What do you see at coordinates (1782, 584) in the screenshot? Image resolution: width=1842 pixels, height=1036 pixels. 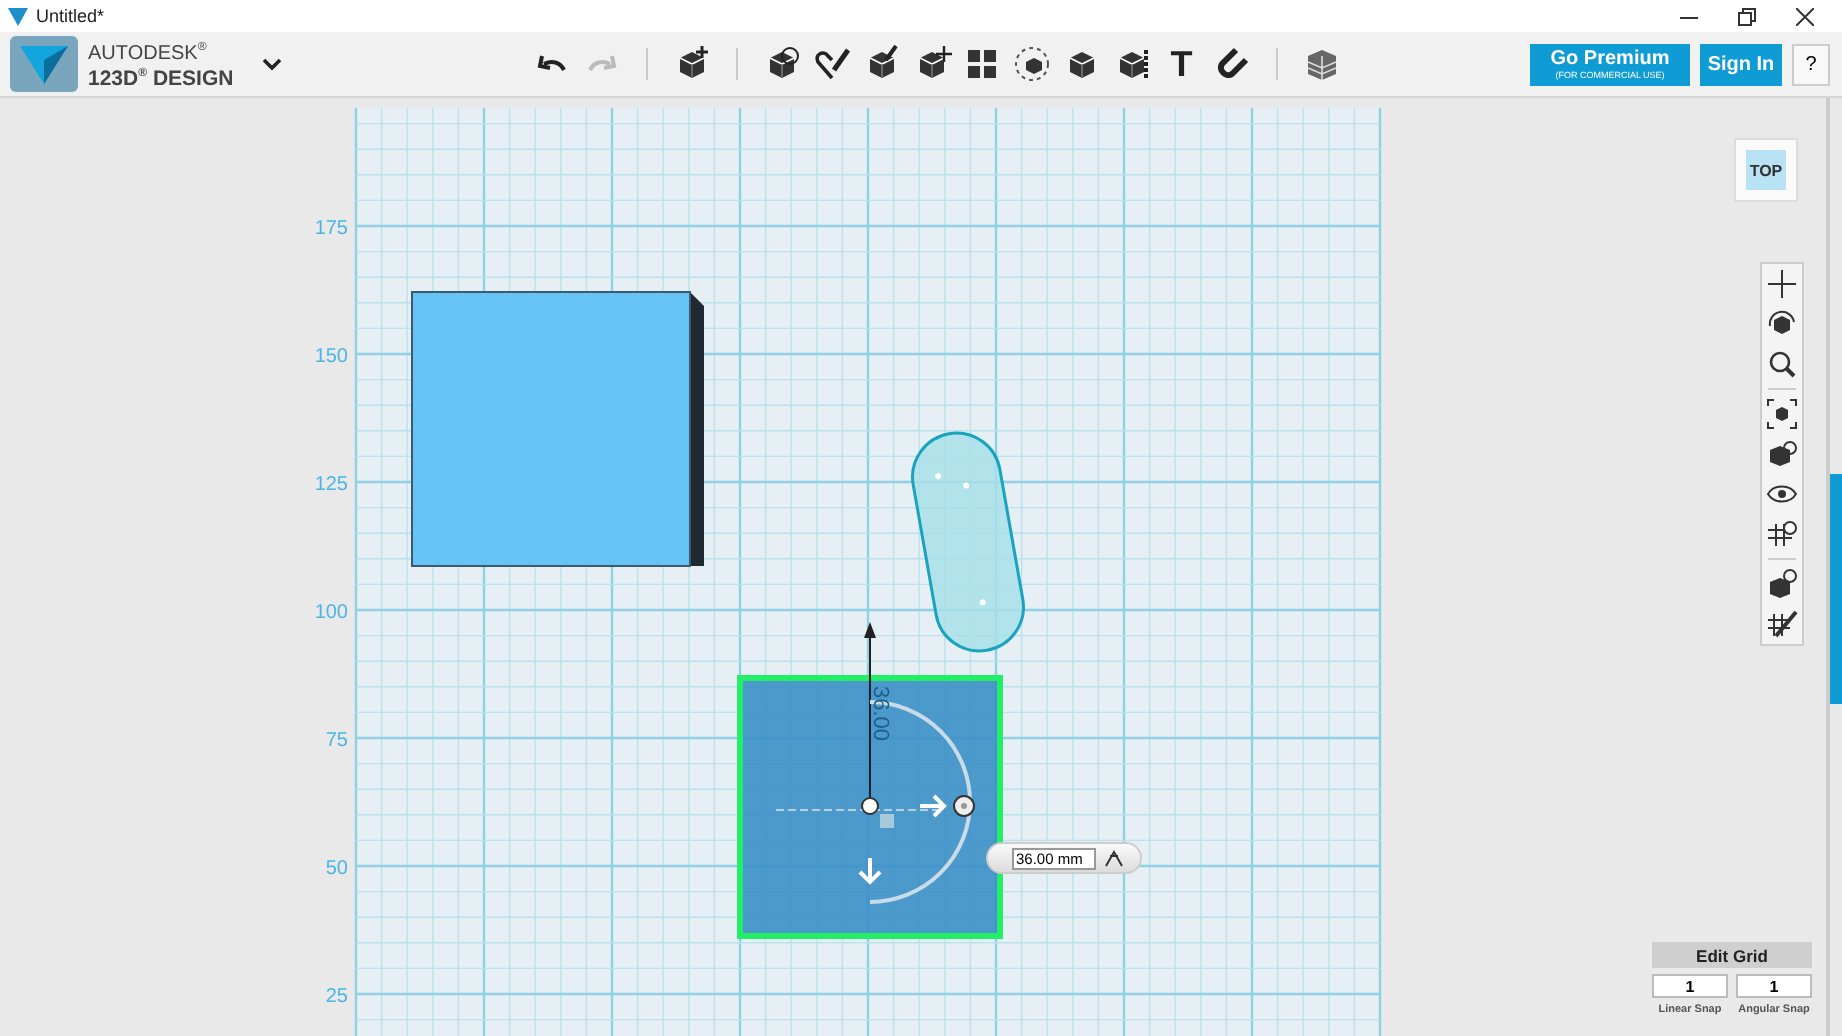 I see `cube-scene-icon` at bounding box center [1782, 584].